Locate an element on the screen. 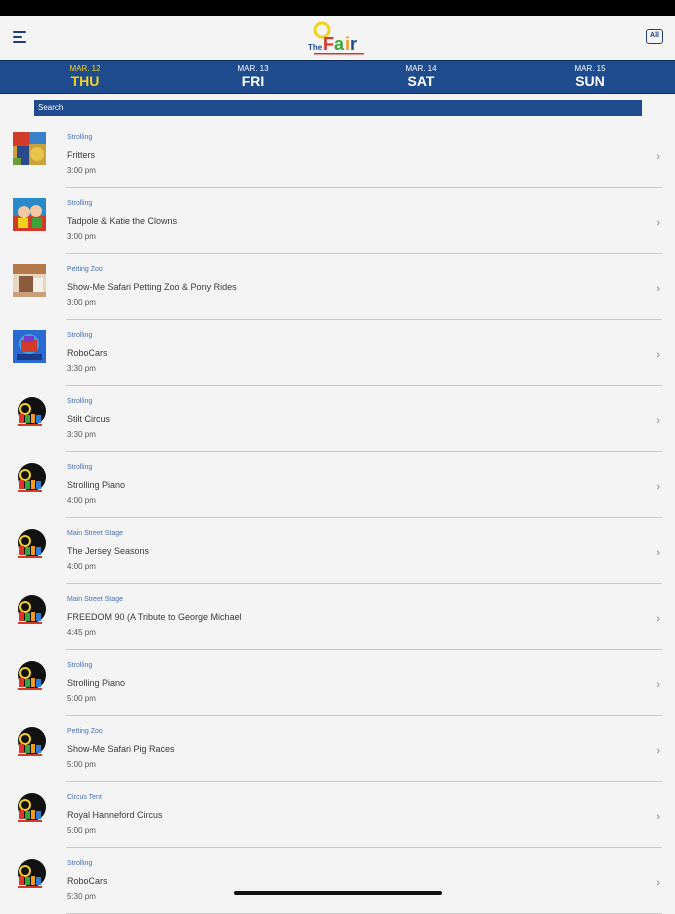 Image resolution: width=675 pixels, height=914 pixels. top-bar: The F a i r All is located at coordinates (337, 38).